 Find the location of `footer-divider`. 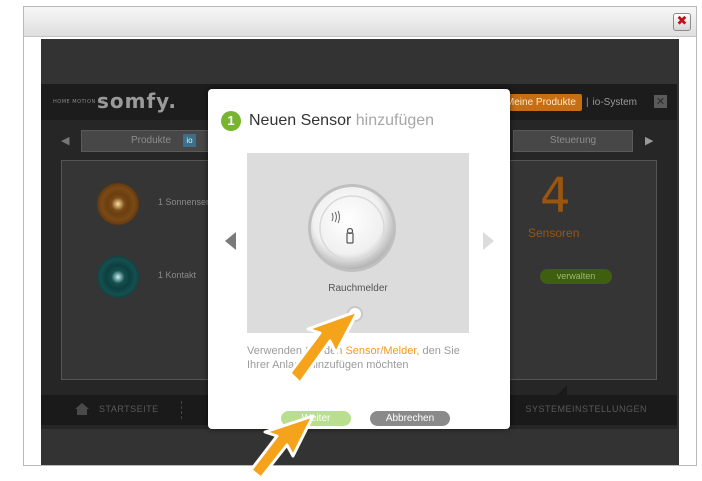

footer-divider is located at coordinates (181, 410).